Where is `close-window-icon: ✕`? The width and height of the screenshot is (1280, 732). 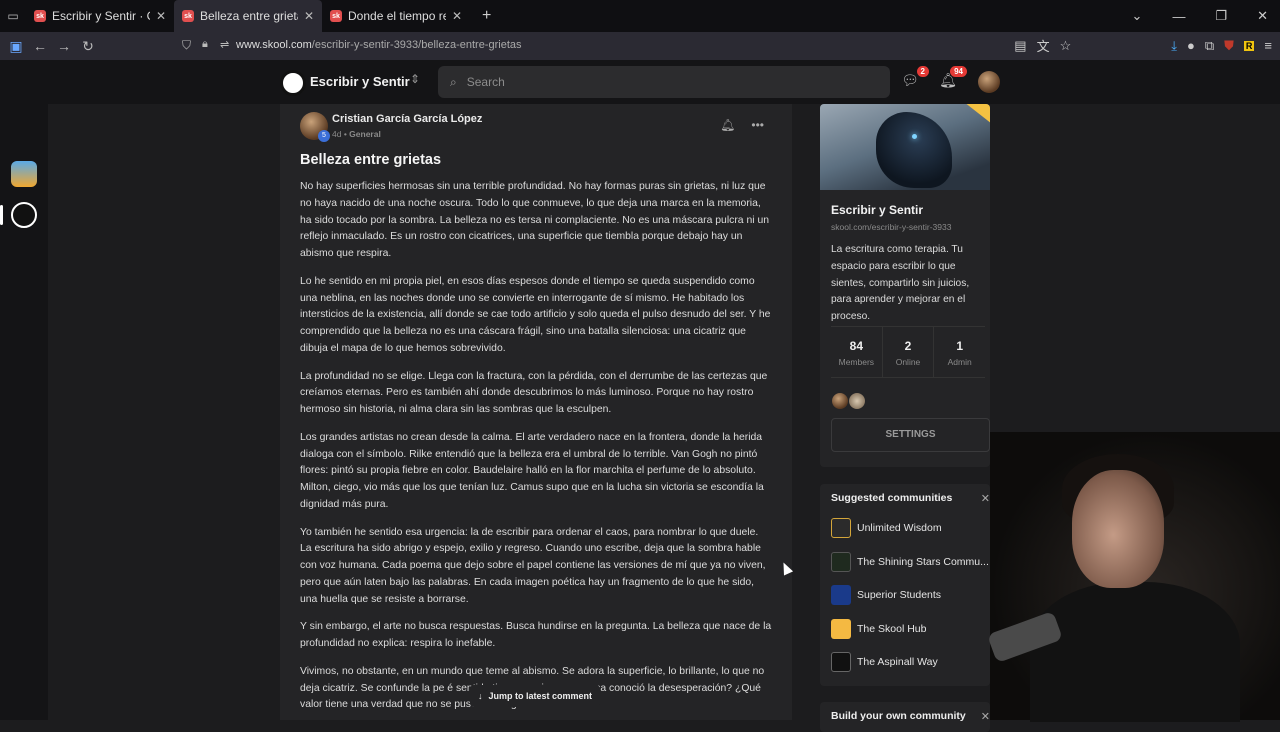 close-window-icon: ✕ is located at coordinates (1262, 16).